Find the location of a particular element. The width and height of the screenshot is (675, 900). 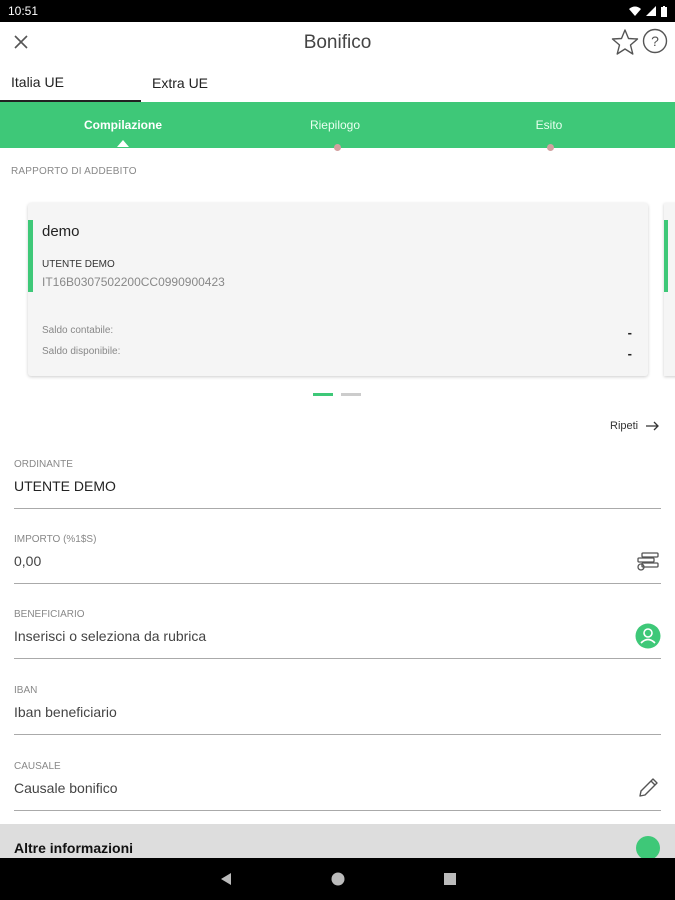

battery-icon is located at coordinates (664, 11).